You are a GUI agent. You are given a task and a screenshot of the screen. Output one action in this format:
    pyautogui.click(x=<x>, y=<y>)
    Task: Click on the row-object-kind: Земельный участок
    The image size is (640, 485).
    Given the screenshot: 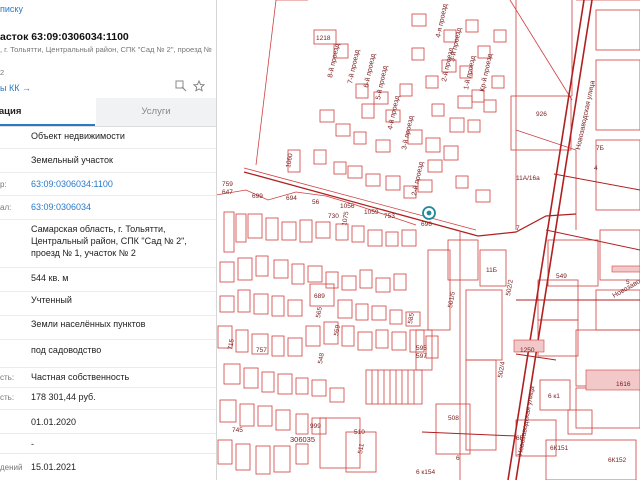 What is the action you would take?
    pyautogui.click(x=108, y=161)
    